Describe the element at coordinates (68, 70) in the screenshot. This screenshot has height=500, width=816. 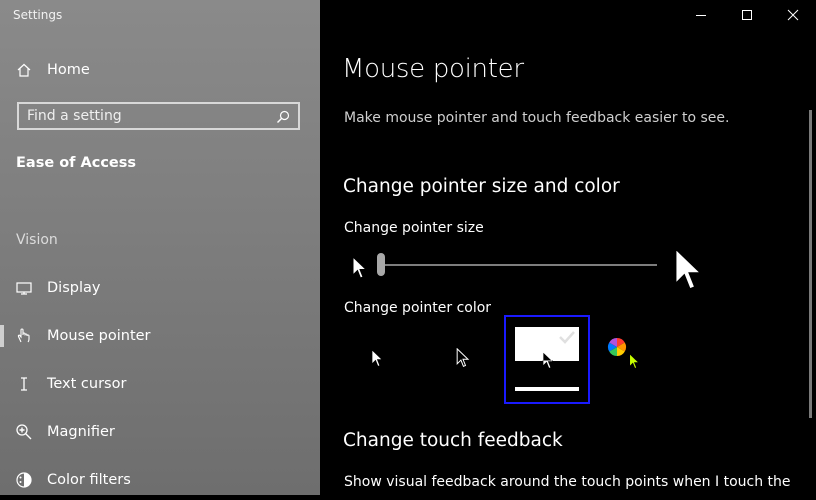
I see `sidebar-item-label: Home` at that location.